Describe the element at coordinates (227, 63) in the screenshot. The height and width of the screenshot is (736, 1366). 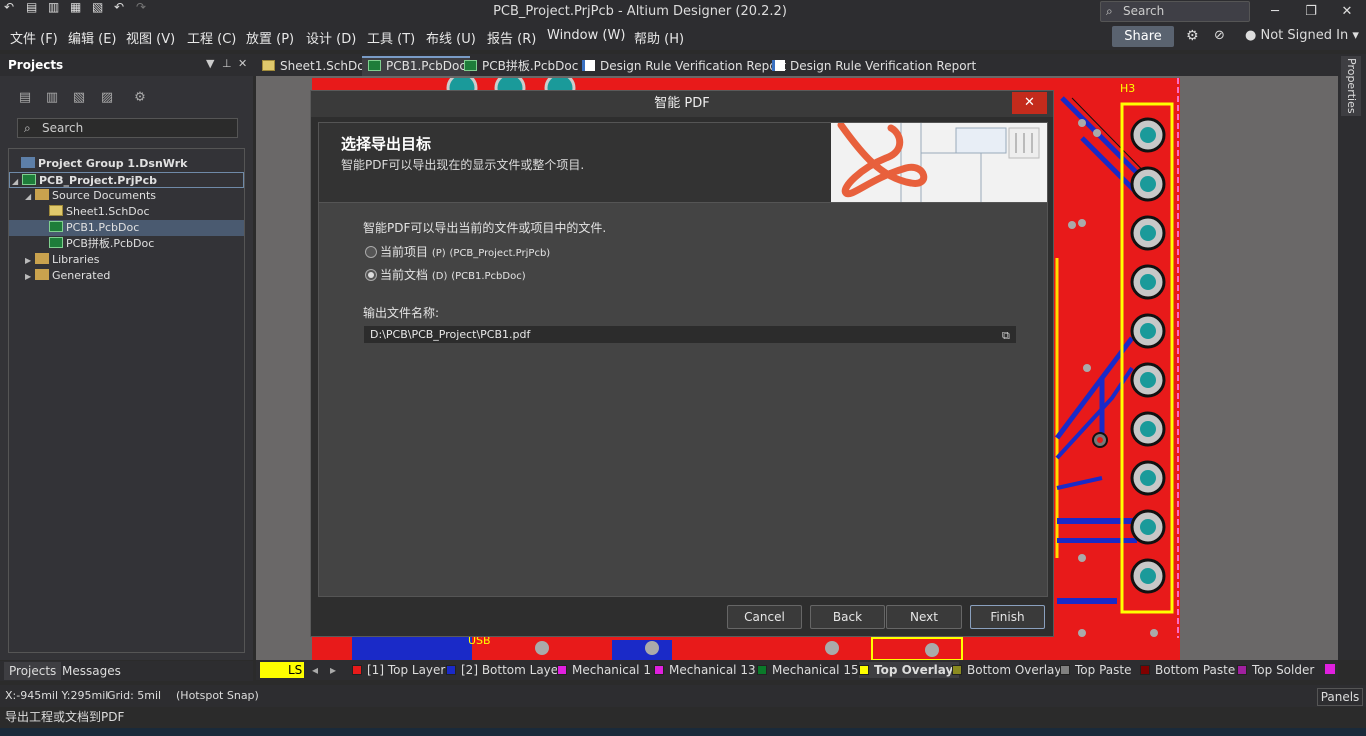
I see `pin-icon: ⊥` at that location.